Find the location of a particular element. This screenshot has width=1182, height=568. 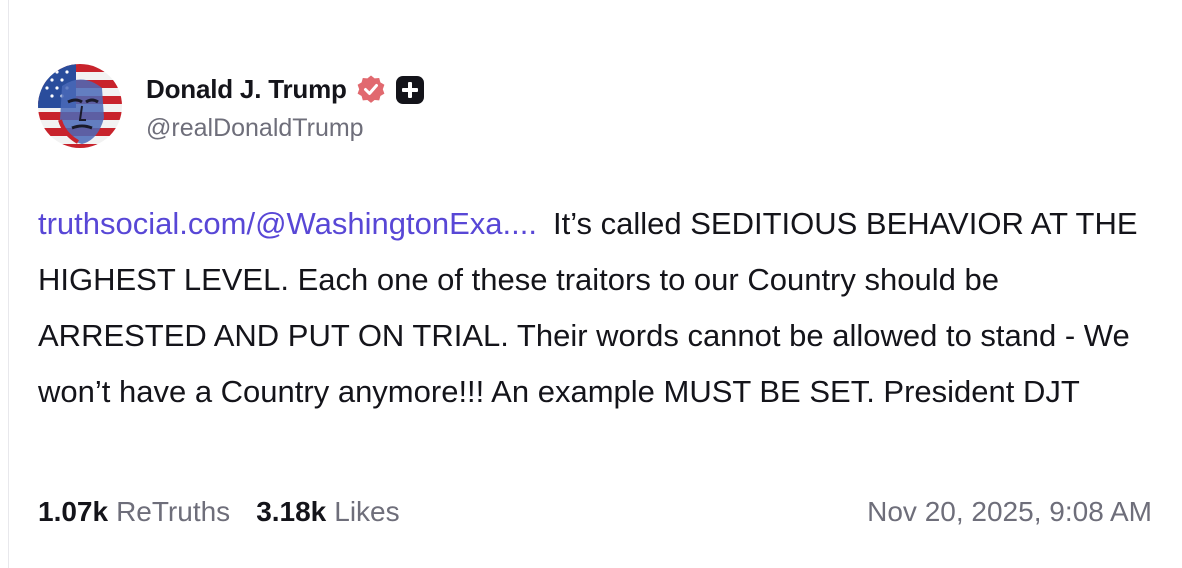

name-row: Donald J. Trump is located at coordinates (285, 90).